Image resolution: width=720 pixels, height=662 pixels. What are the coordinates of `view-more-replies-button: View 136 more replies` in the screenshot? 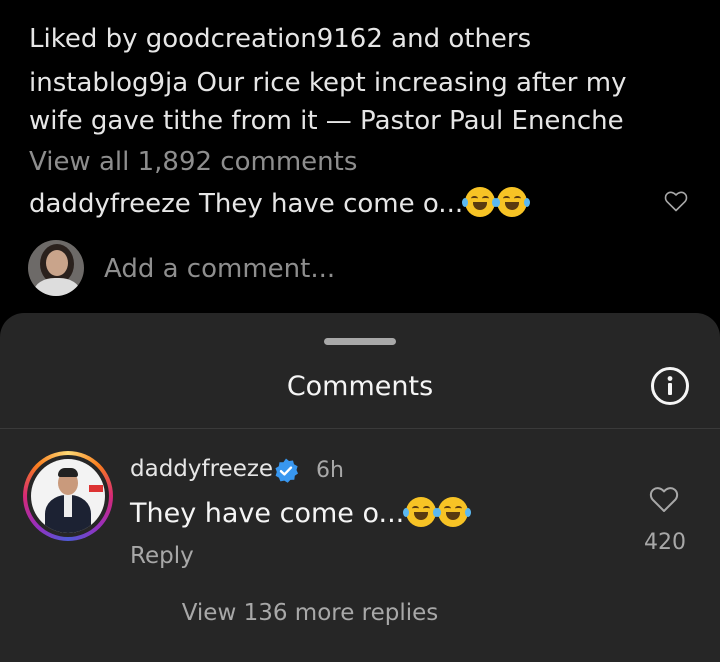 It's located at (310, 613).